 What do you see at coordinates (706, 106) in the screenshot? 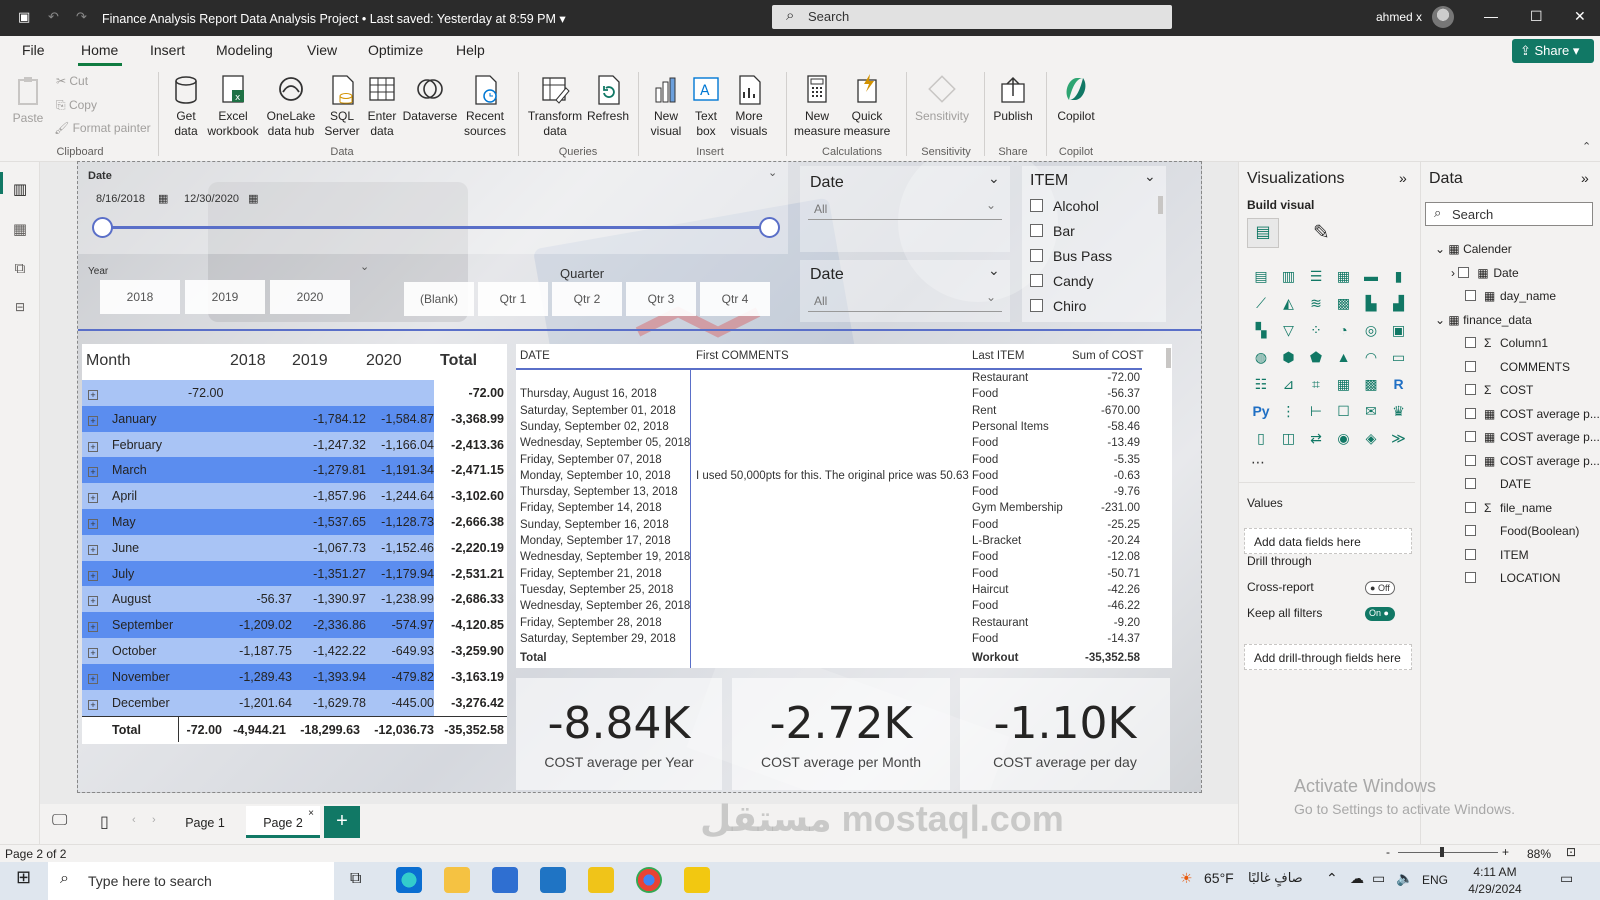
I see `text-box-button: A Text box` at bounding box center [706, 106].